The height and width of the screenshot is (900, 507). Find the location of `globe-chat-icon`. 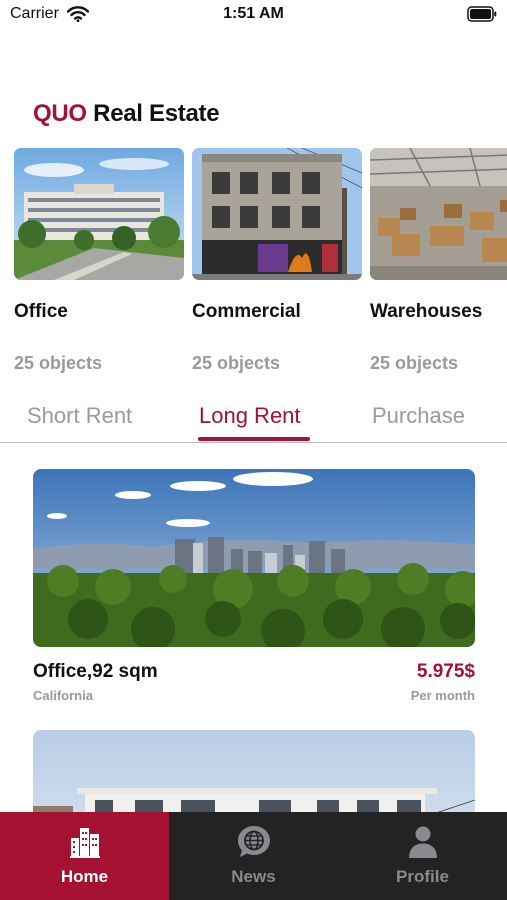

globe-chat-icon is located at coordinates (254, 841).